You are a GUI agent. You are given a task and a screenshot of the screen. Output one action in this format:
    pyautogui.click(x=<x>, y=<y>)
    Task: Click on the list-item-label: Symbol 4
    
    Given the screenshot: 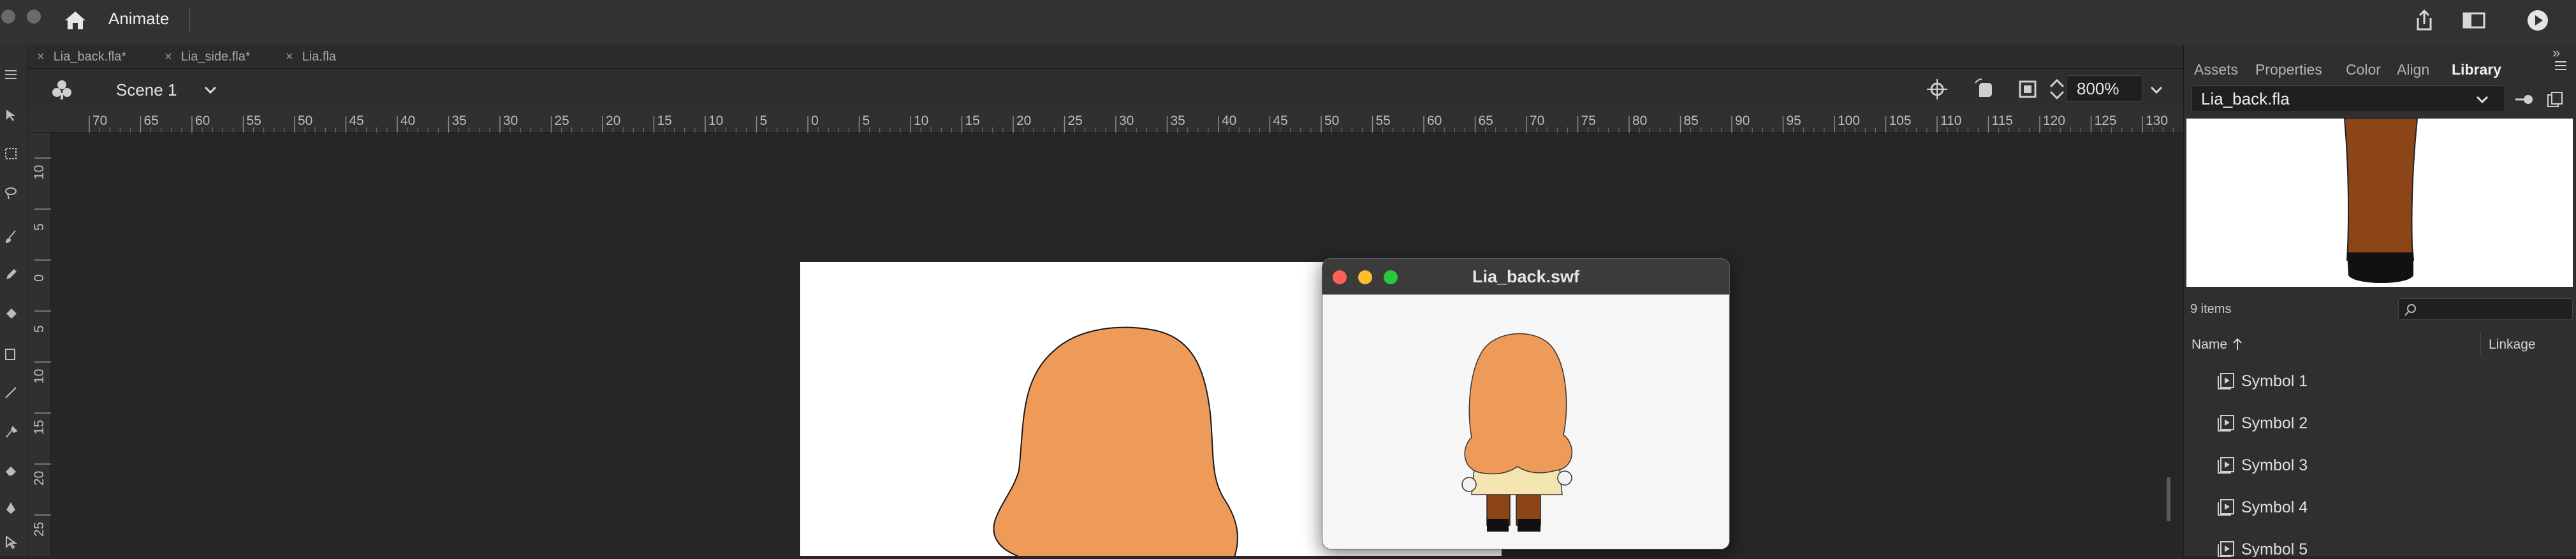 What is the action you would take?
    pyautogui.click(x=2274, y=507)
    